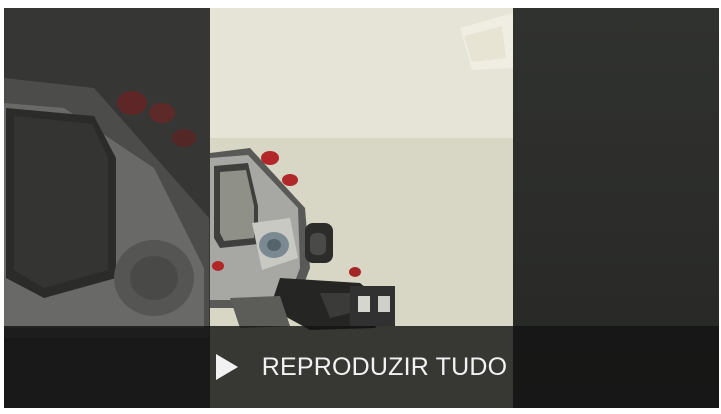 The height and width of the screenshot is (414, 721). I want to click on play-all-label: REPRODUZIR TUDO, so click(384, 366).